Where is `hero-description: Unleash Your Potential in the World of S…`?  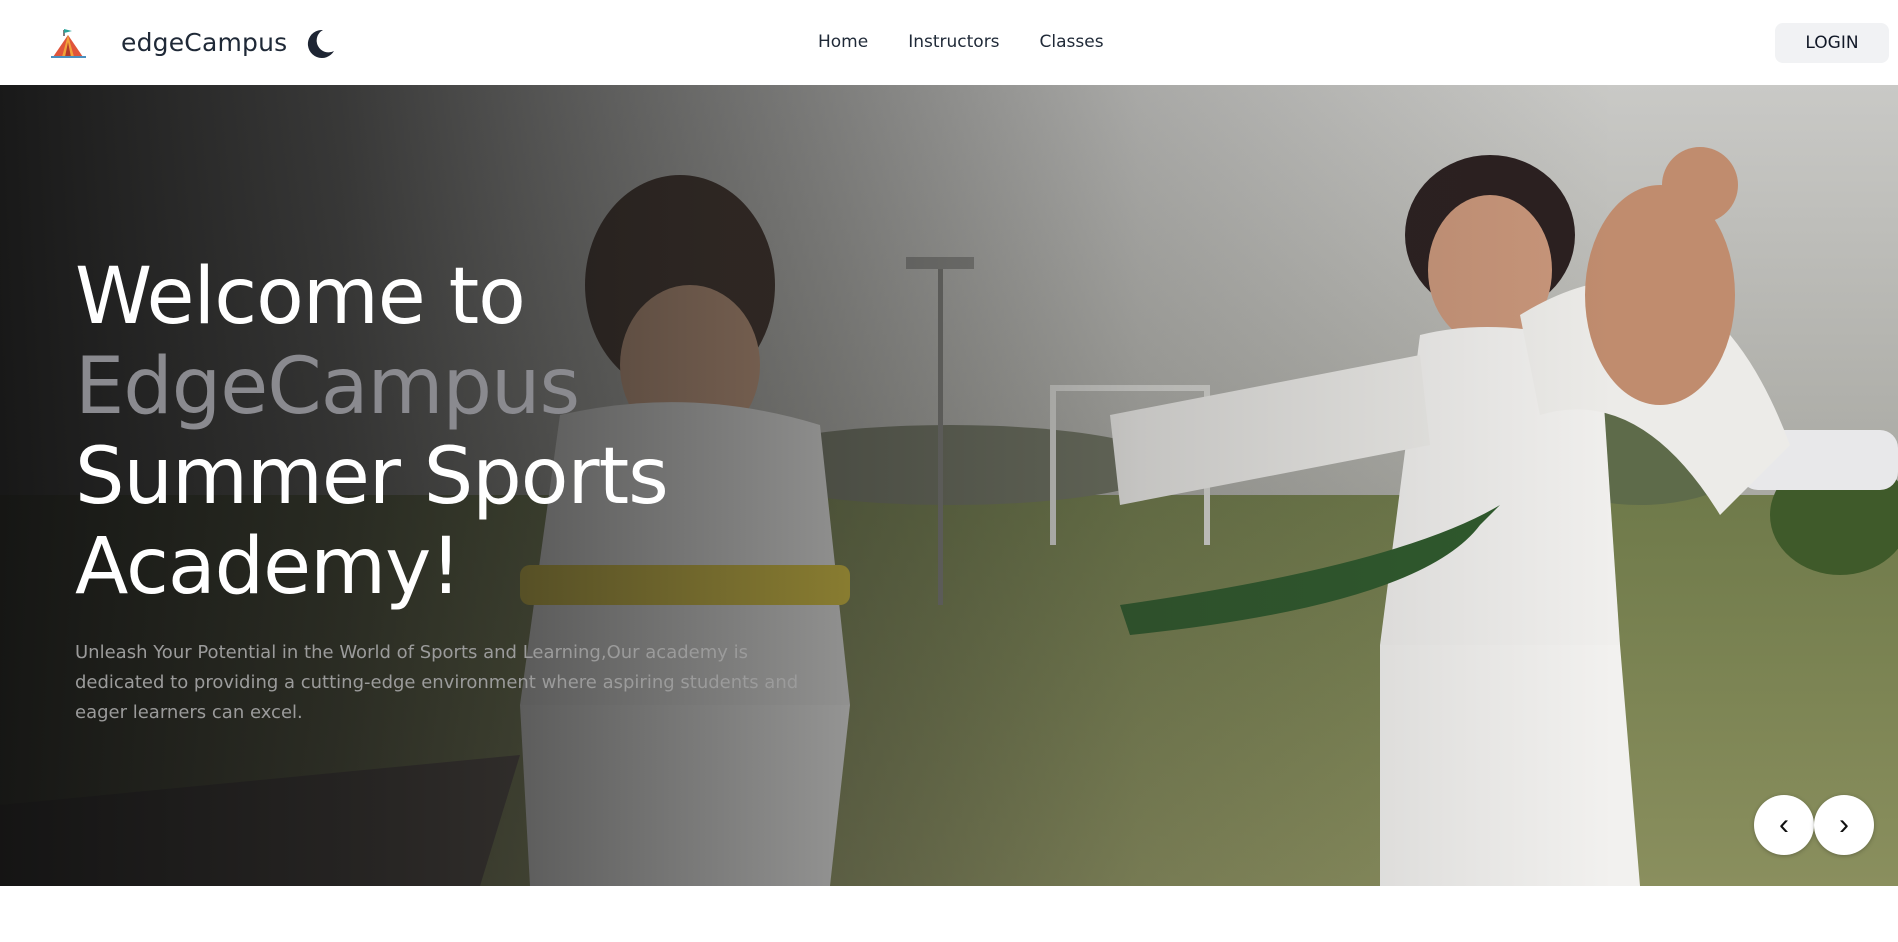 hero-description: Unleash Your Potential in the World of S… is located at coordinates (437, 682).